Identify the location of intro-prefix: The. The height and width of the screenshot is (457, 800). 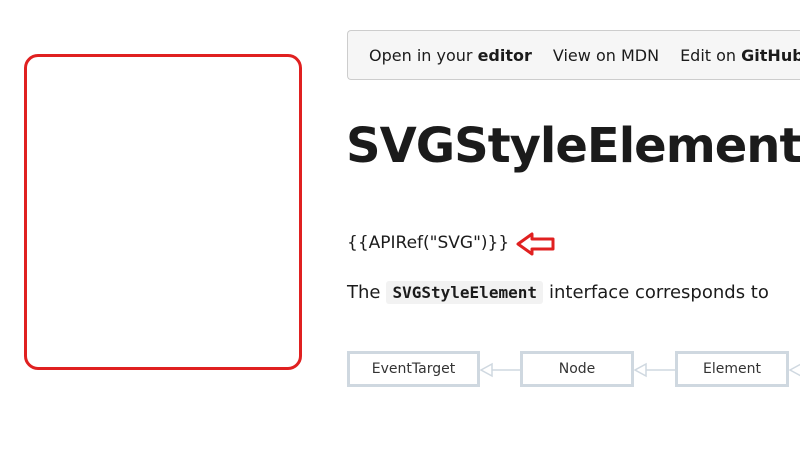
(364, 292).